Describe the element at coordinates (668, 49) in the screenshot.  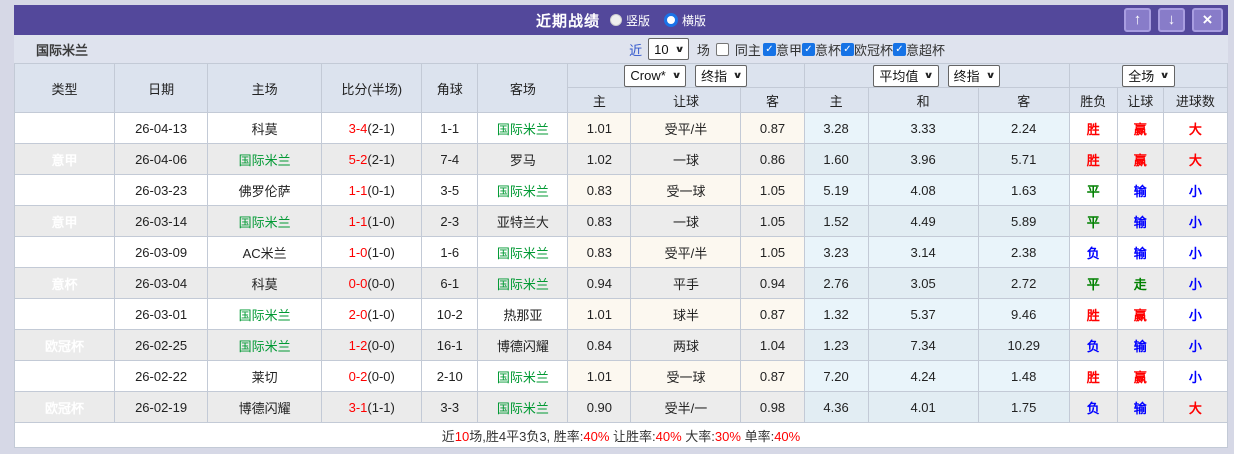
I see `match-count-select: 10 ∨` at that location.